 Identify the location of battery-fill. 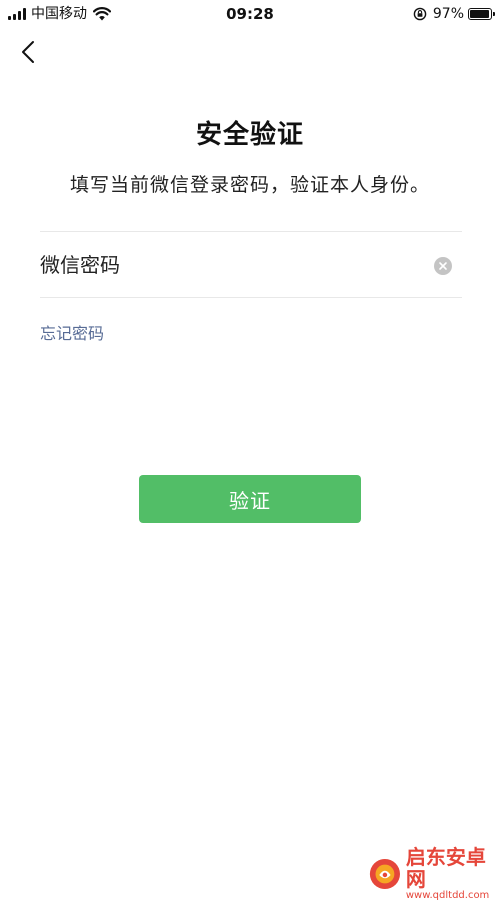
(480, 14).